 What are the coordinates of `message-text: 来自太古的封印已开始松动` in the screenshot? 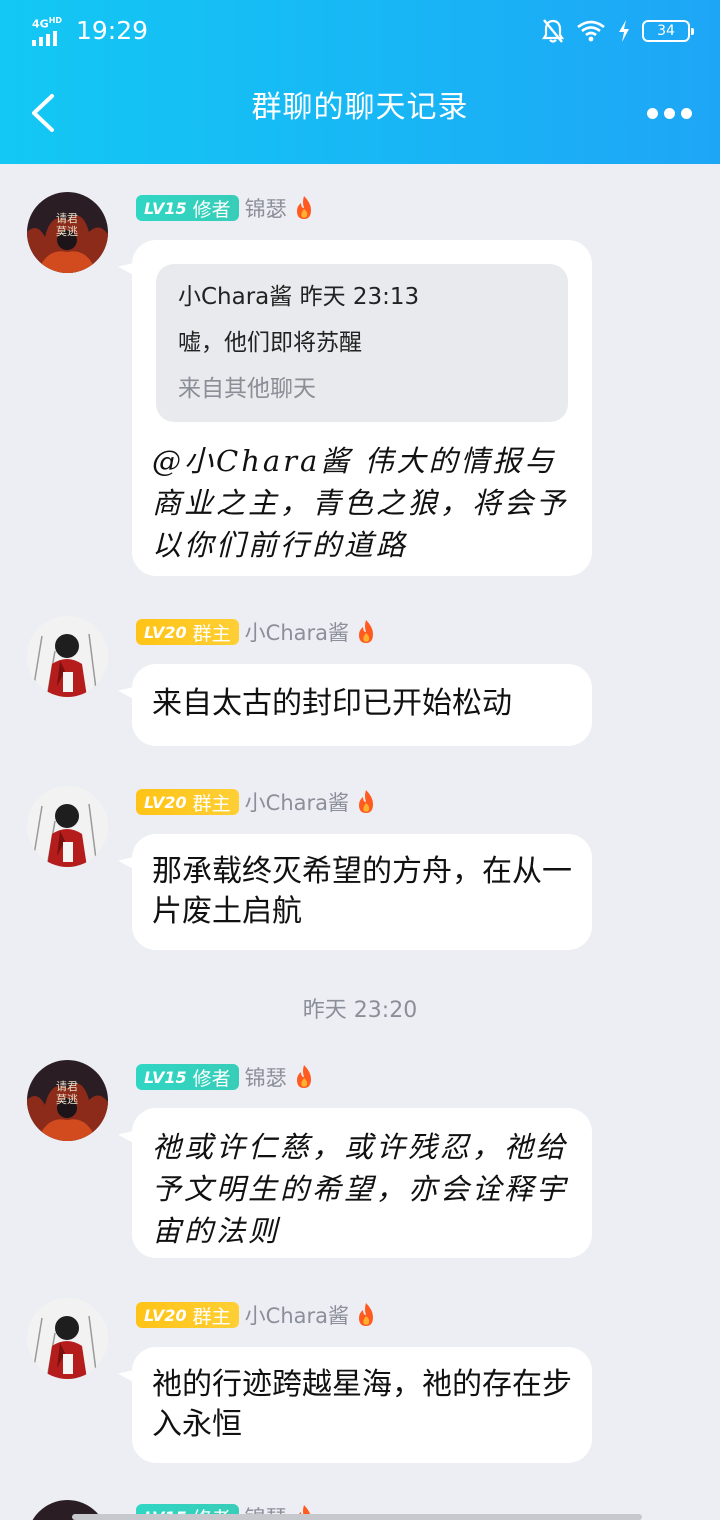 It's located at (332, 703).